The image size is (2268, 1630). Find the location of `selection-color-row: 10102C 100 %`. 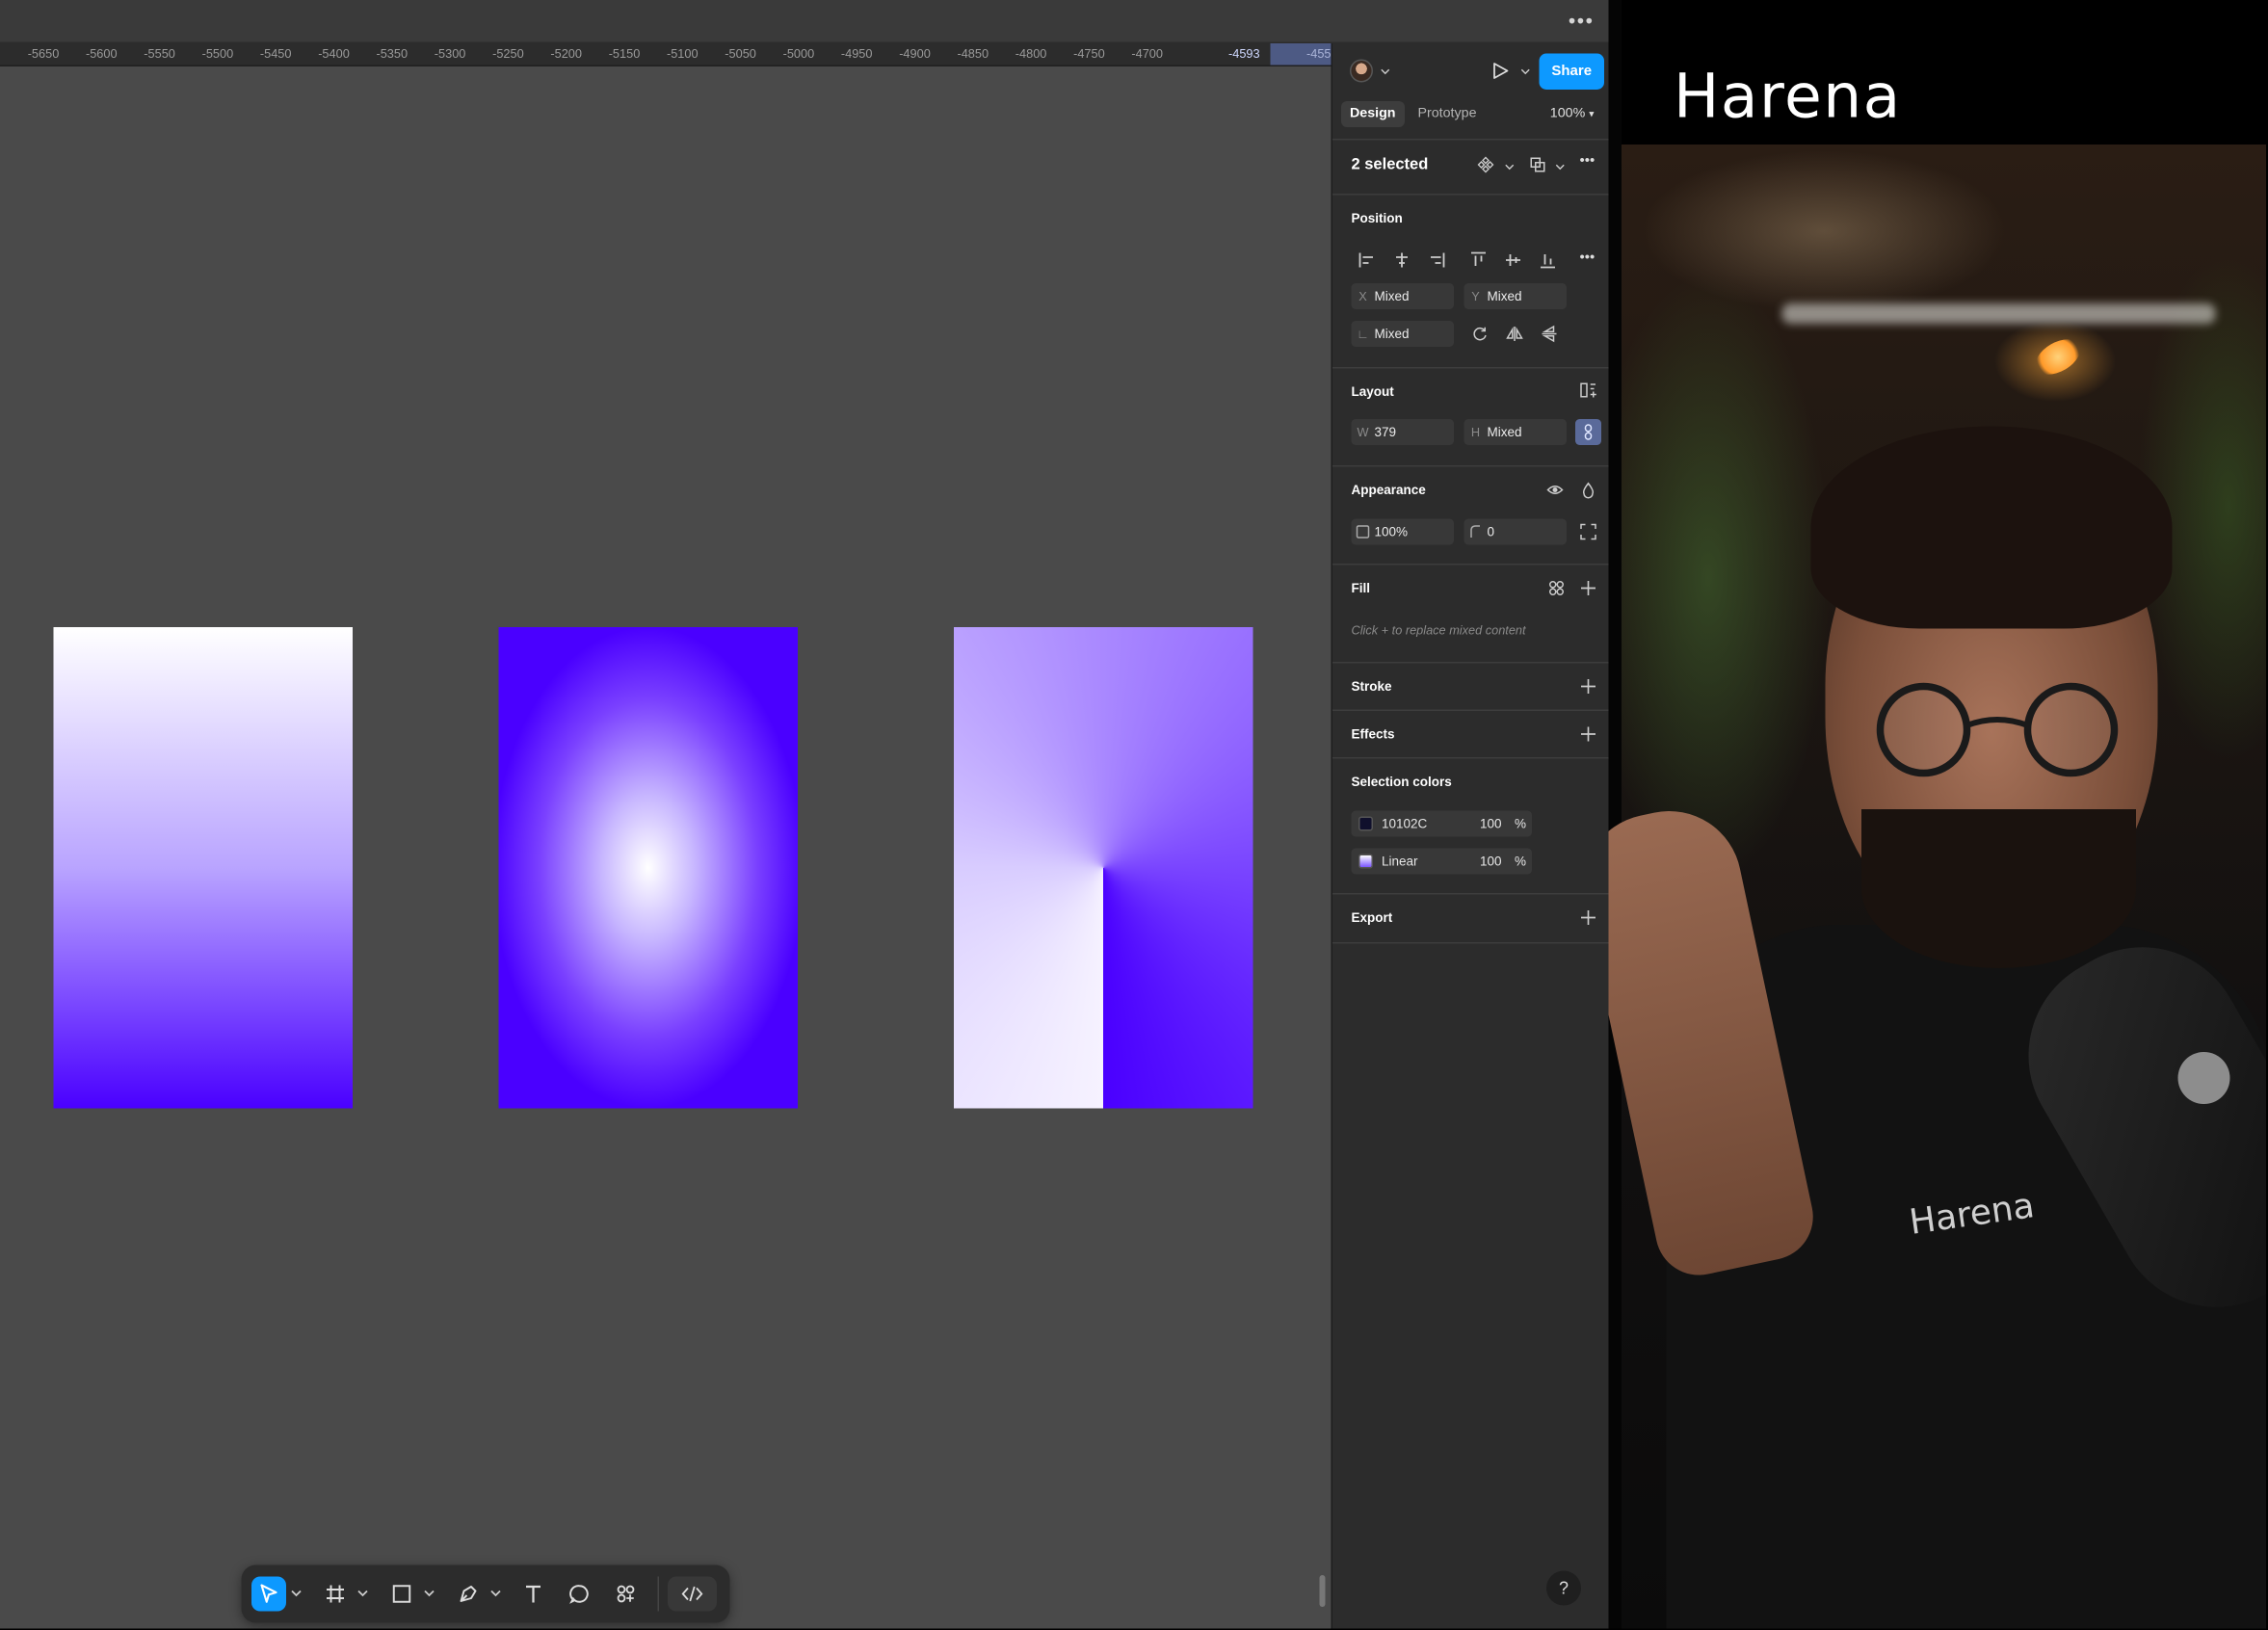

selection-color-row: 10102C 100 % is located at coordinates (1441, 823).